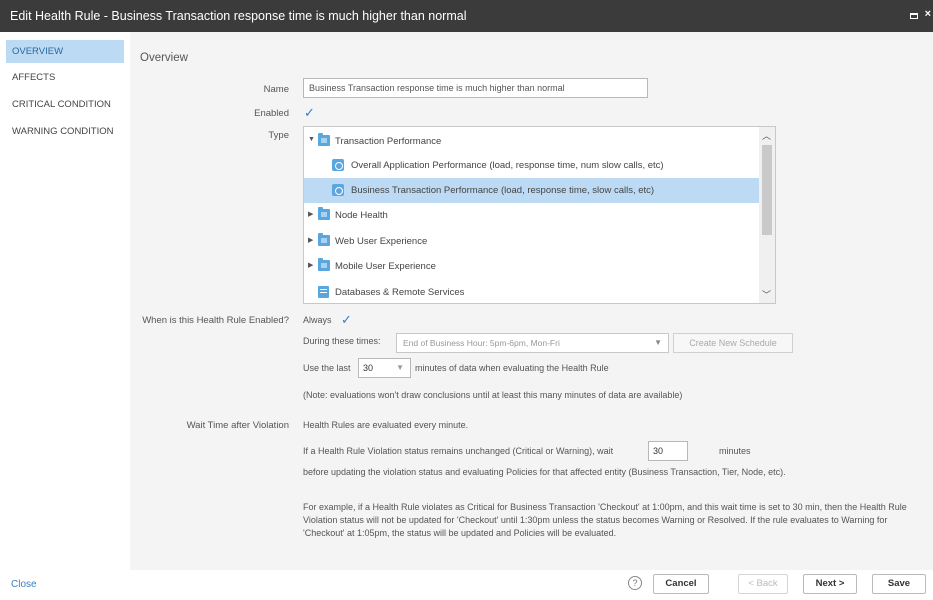 The image size is (933, 600). I want to click on next-button: Next >, so click(830, 584).